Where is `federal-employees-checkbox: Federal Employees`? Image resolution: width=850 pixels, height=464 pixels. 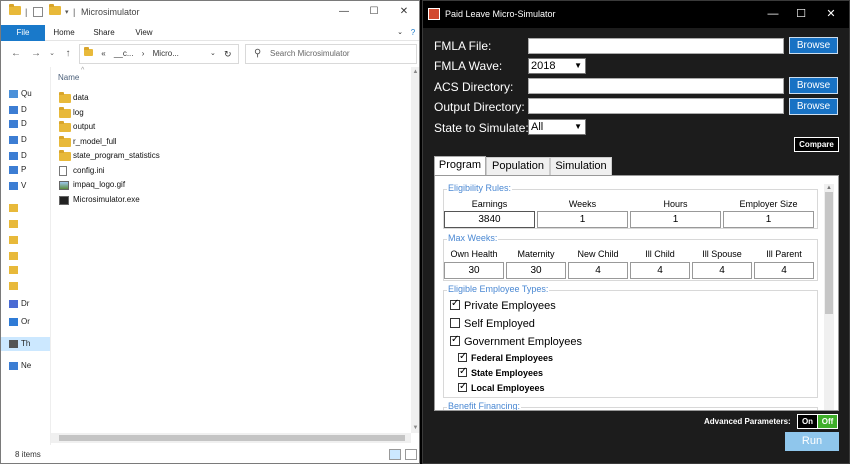
federal-employees-checkbox: Federal Employees is located at coordinates (505, 359).